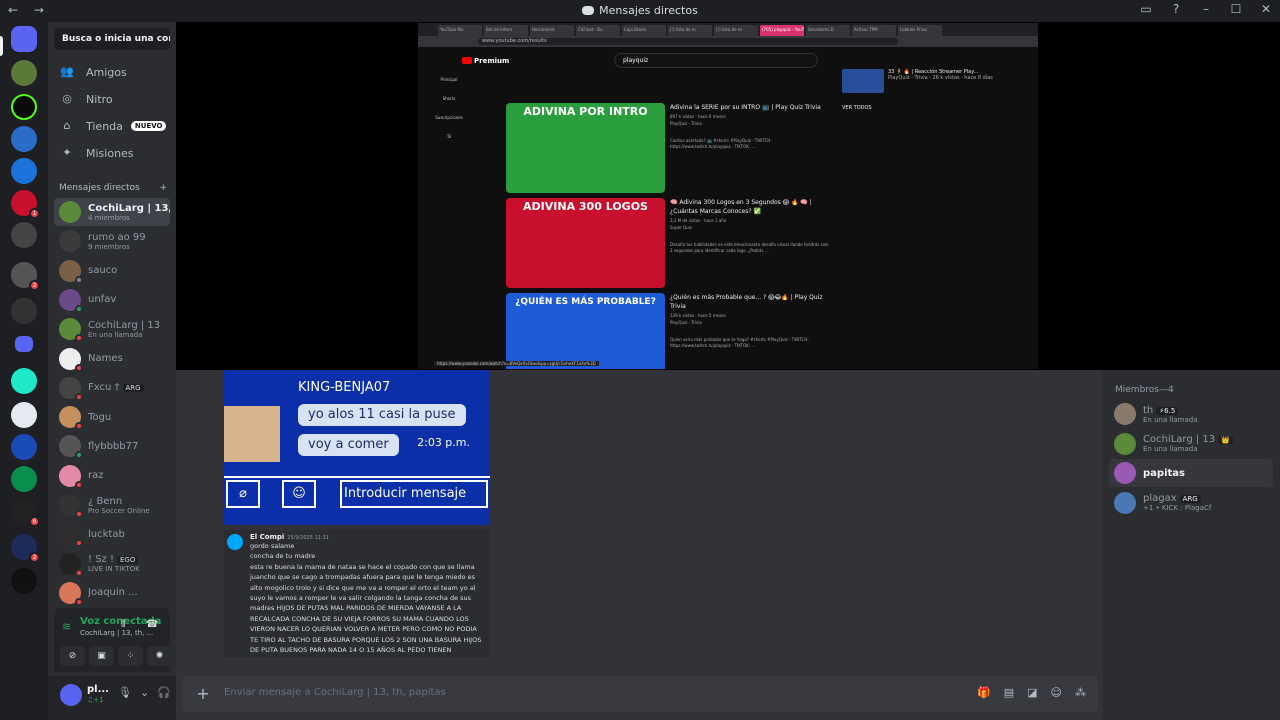  Describe the element at coordinates (129, 212) in the screenshot. I see `dm-text: CochiLarg | 13,...4 miembros` at that location.